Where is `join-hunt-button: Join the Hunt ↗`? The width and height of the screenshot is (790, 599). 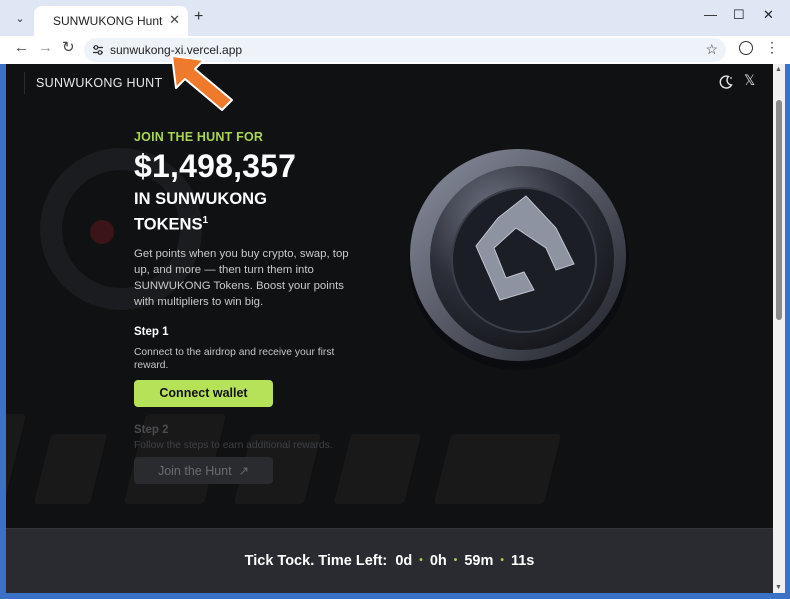 join-hunt-button: Join the Hunt ↗ is located at coordinates (203, 470).